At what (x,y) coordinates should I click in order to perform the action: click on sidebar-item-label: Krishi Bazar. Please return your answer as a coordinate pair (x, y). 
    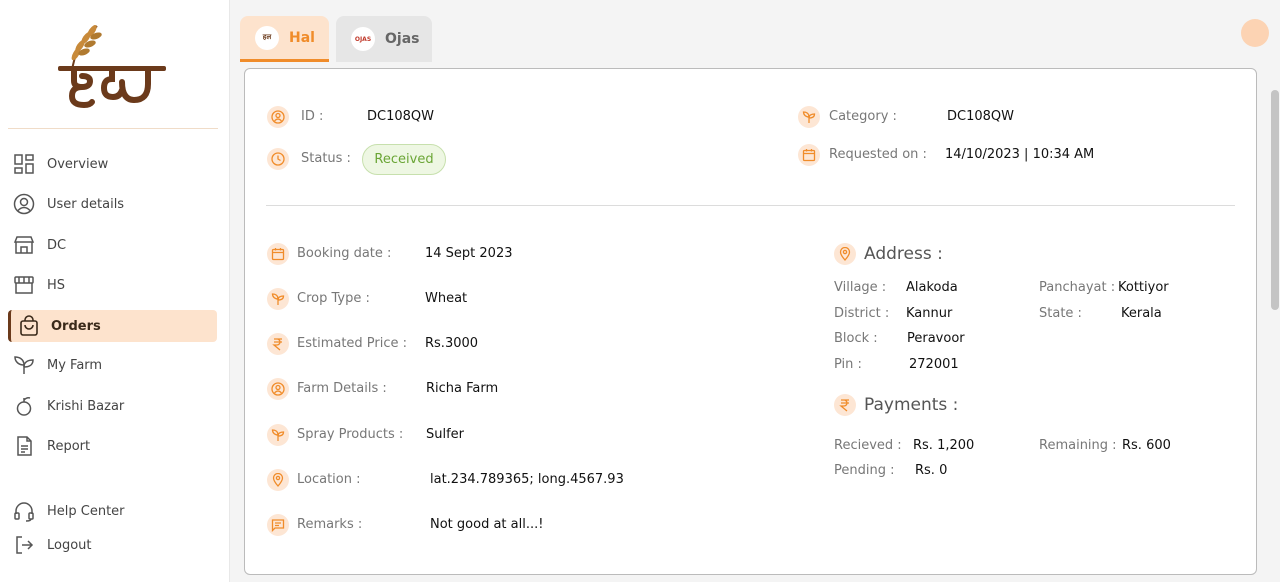
    Looking at the image, I should click on (86, 406).